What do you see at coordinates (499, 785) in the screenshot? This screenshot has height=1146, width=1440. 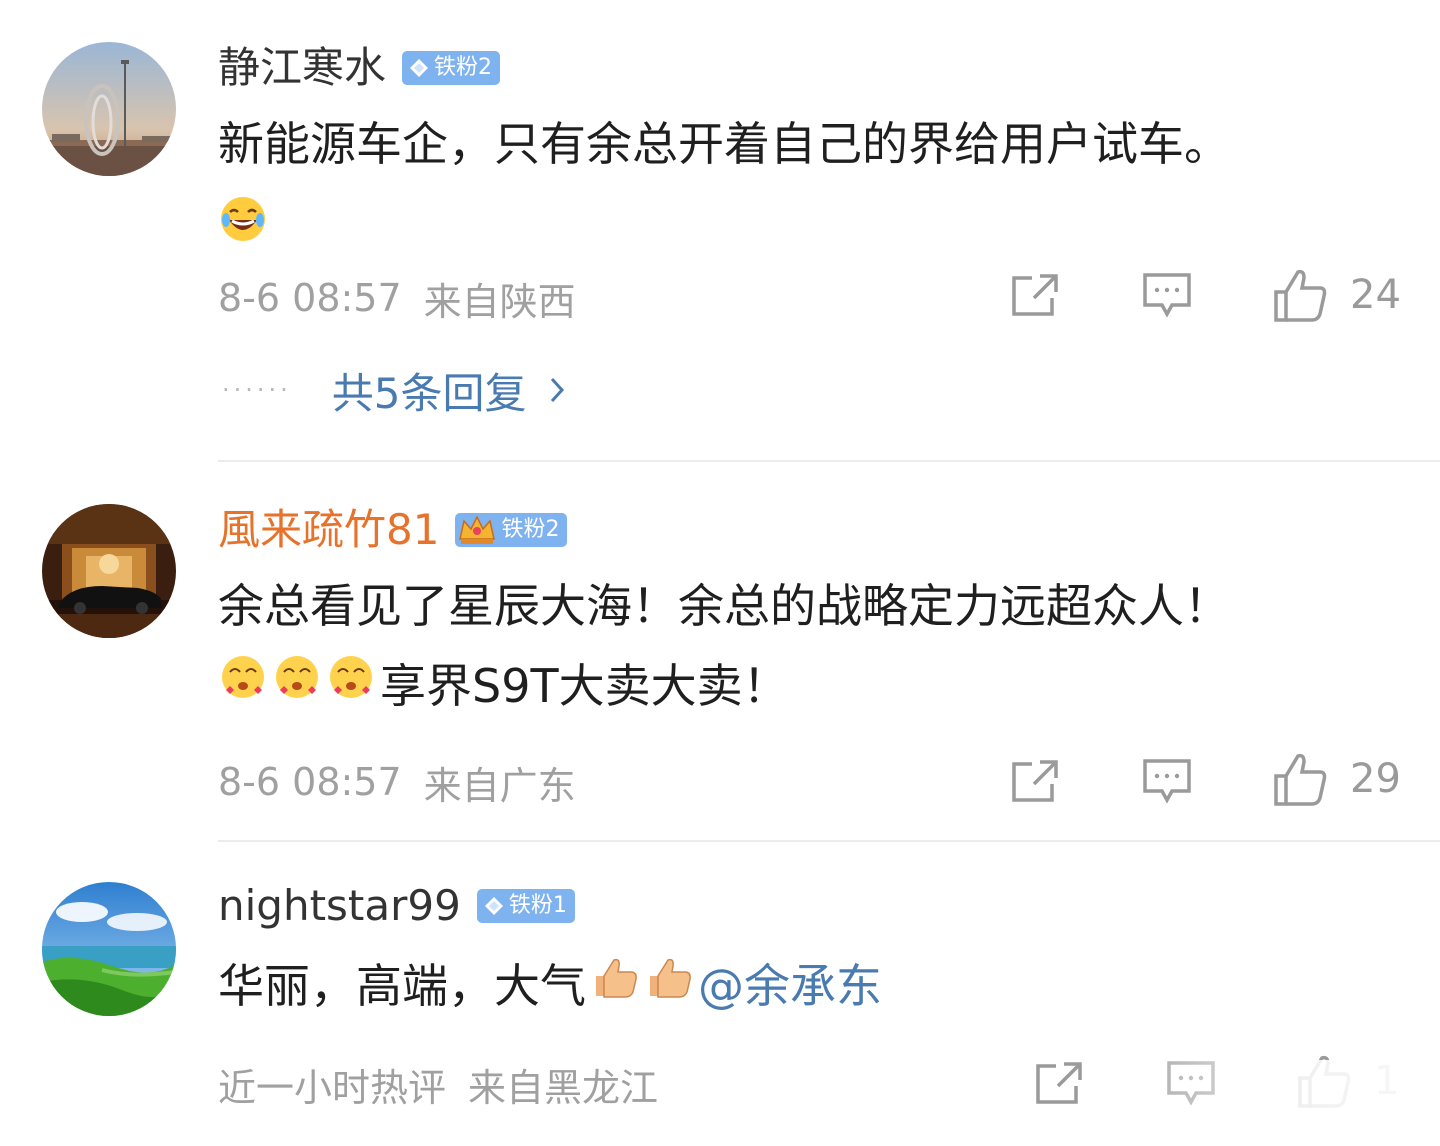 I see `comment-location: 来自广东` at bounding box center [499, 785].